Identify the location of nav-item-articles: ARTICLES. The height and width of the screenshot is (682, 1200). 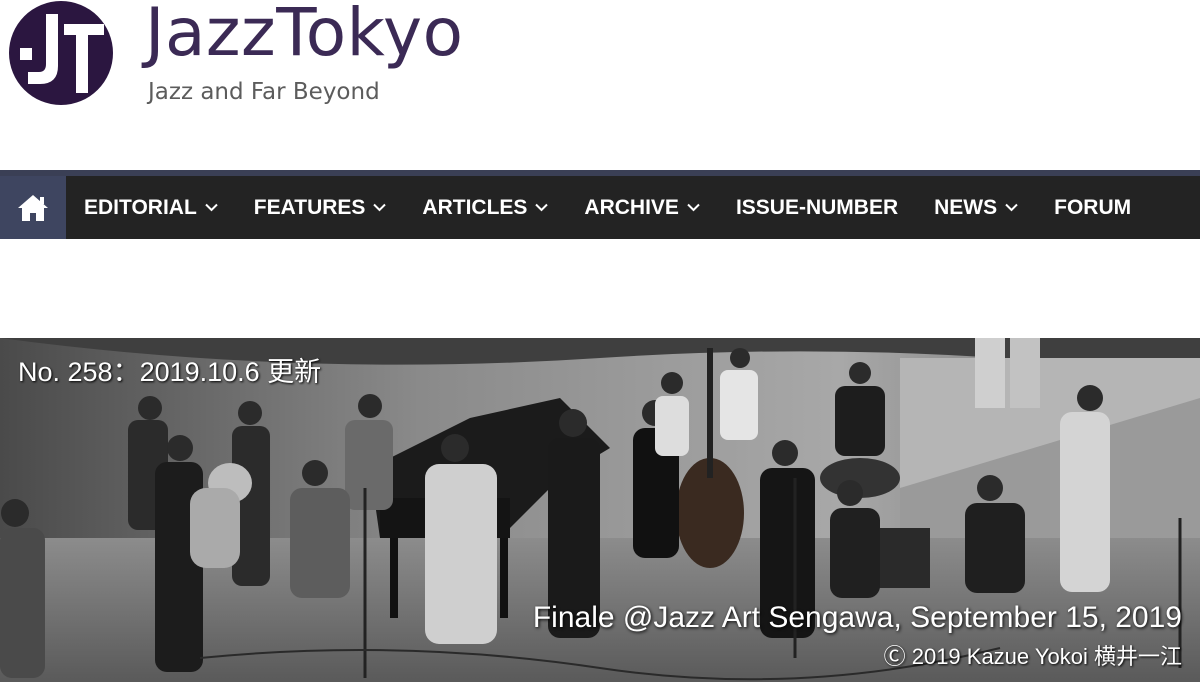
(485, 207).